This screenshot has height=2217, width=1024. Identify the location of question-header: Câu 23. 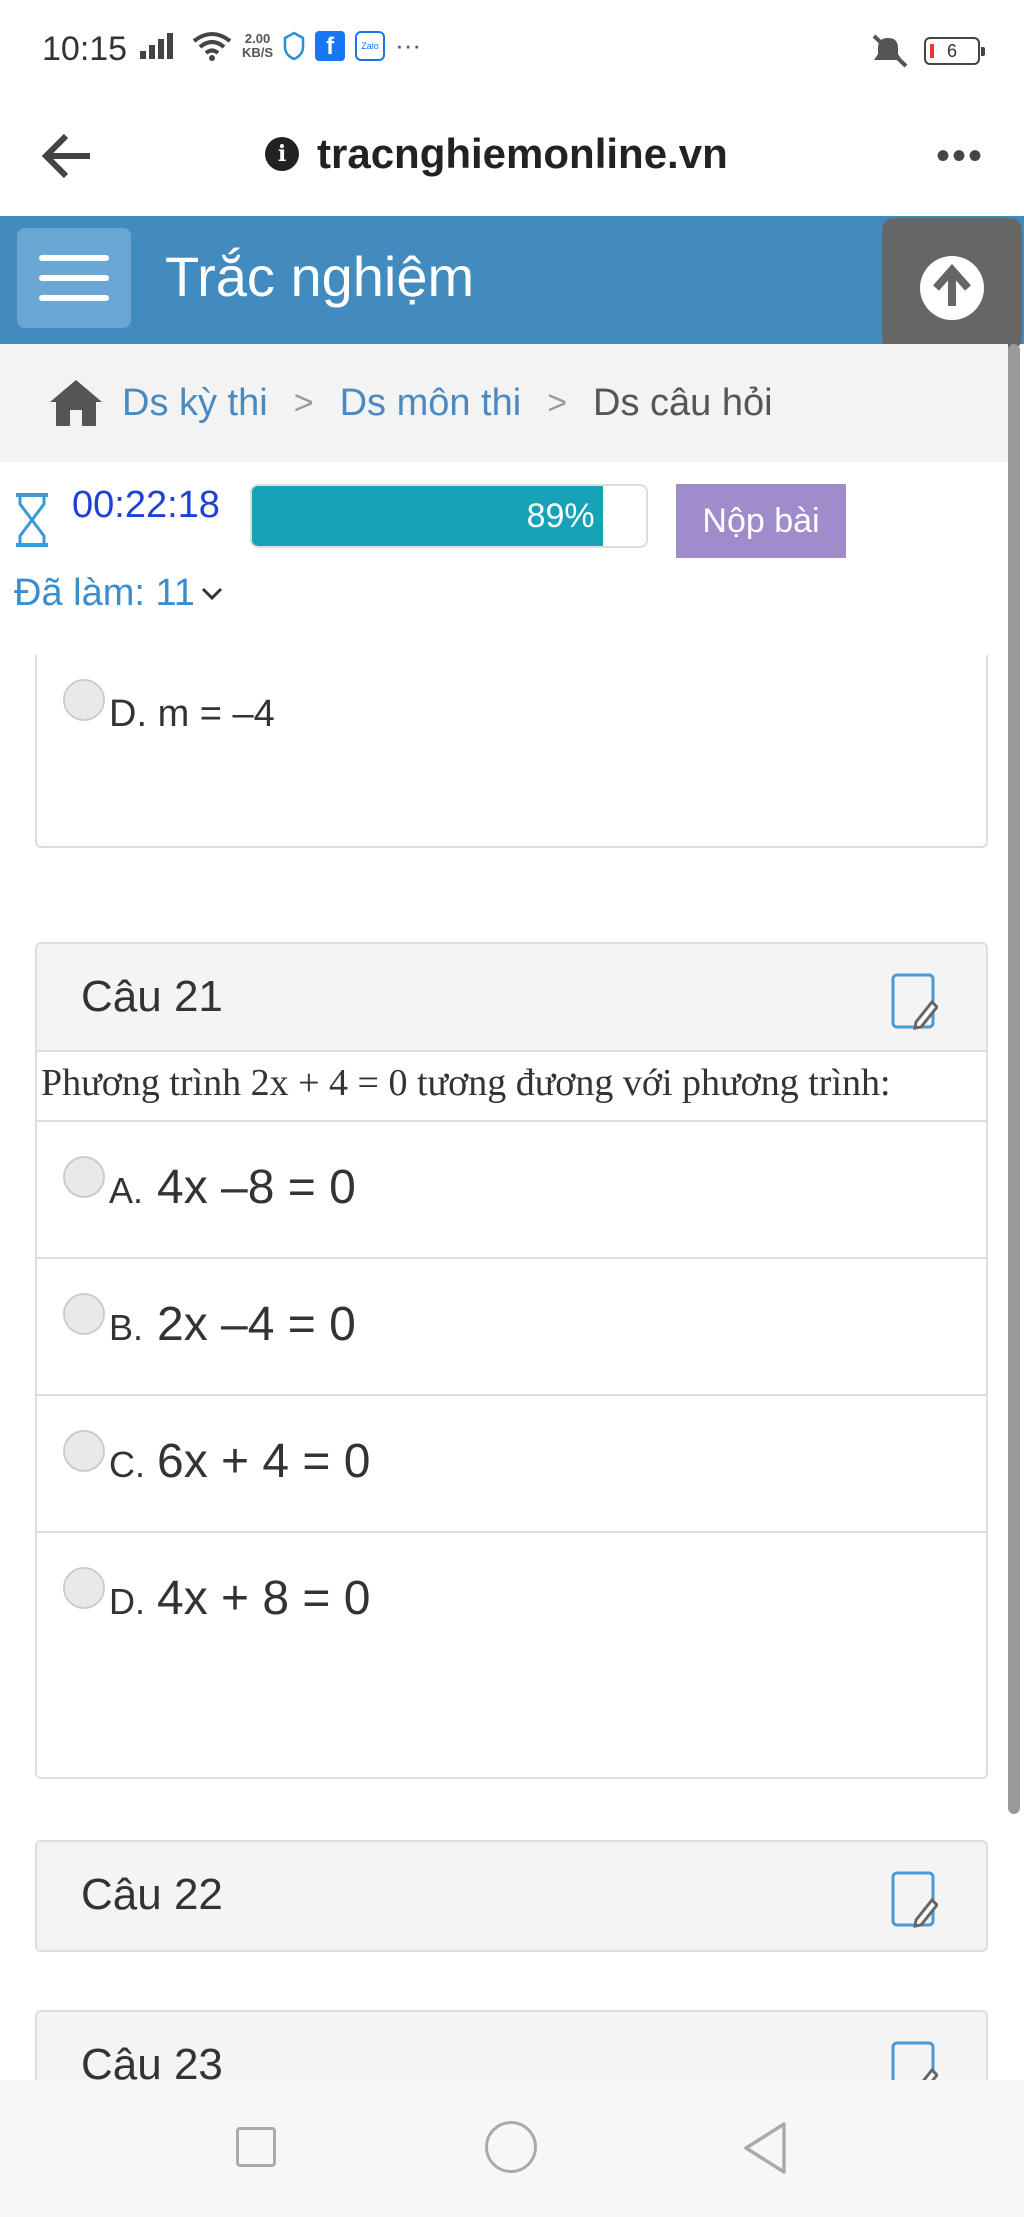
(511, 2046).